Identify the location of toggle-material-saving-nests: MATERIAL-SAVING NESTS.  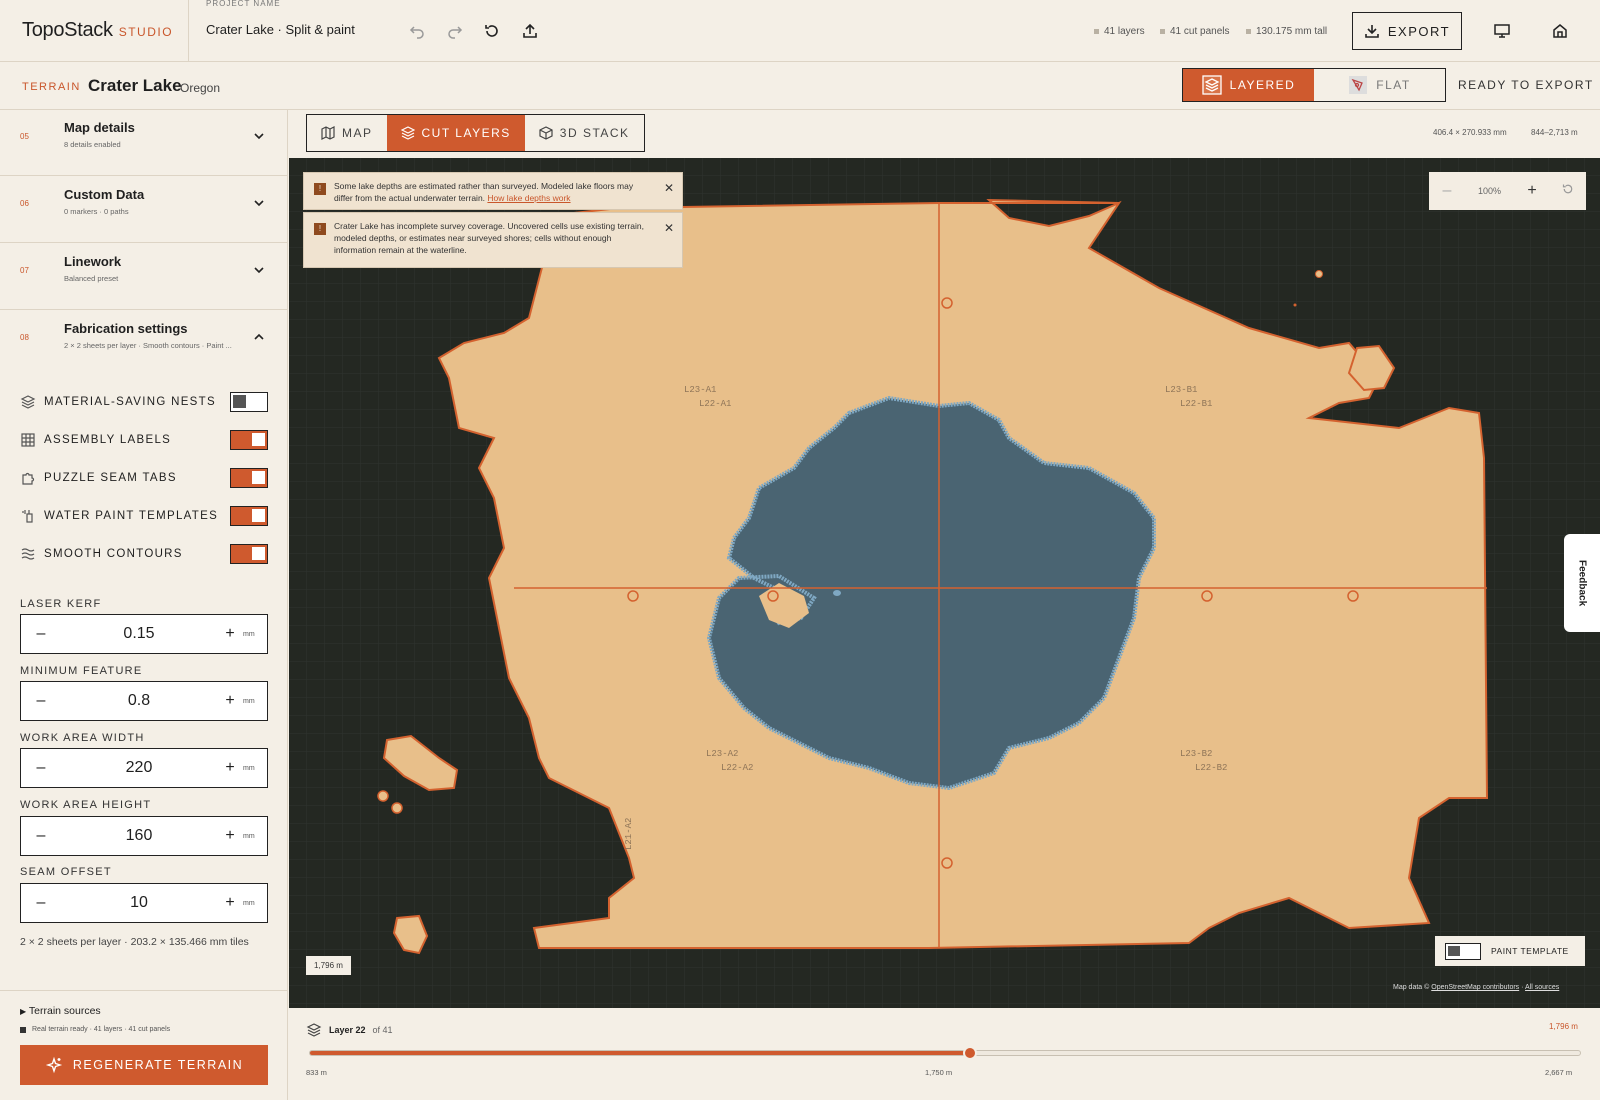
(144, 402).